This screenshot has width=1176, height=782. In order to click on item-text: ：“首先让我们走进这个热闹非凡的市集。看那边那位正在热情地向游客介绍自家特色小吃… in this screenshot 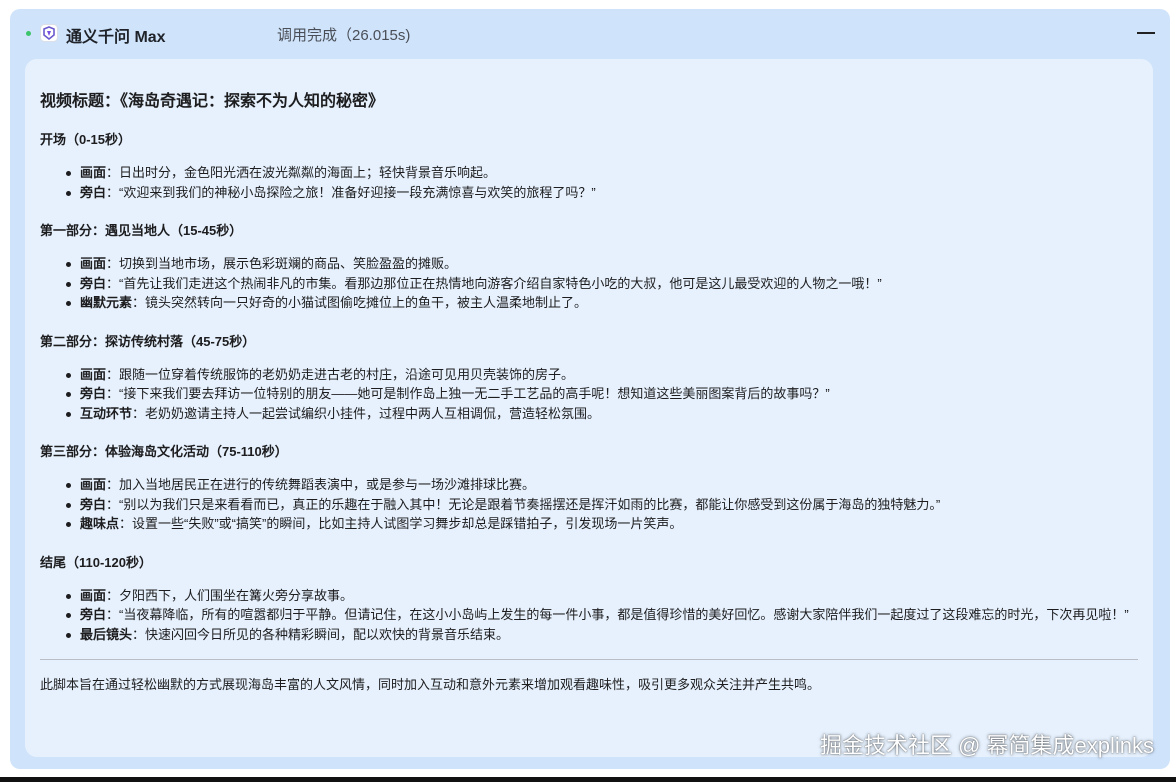, I will do `click(494, 283)`.